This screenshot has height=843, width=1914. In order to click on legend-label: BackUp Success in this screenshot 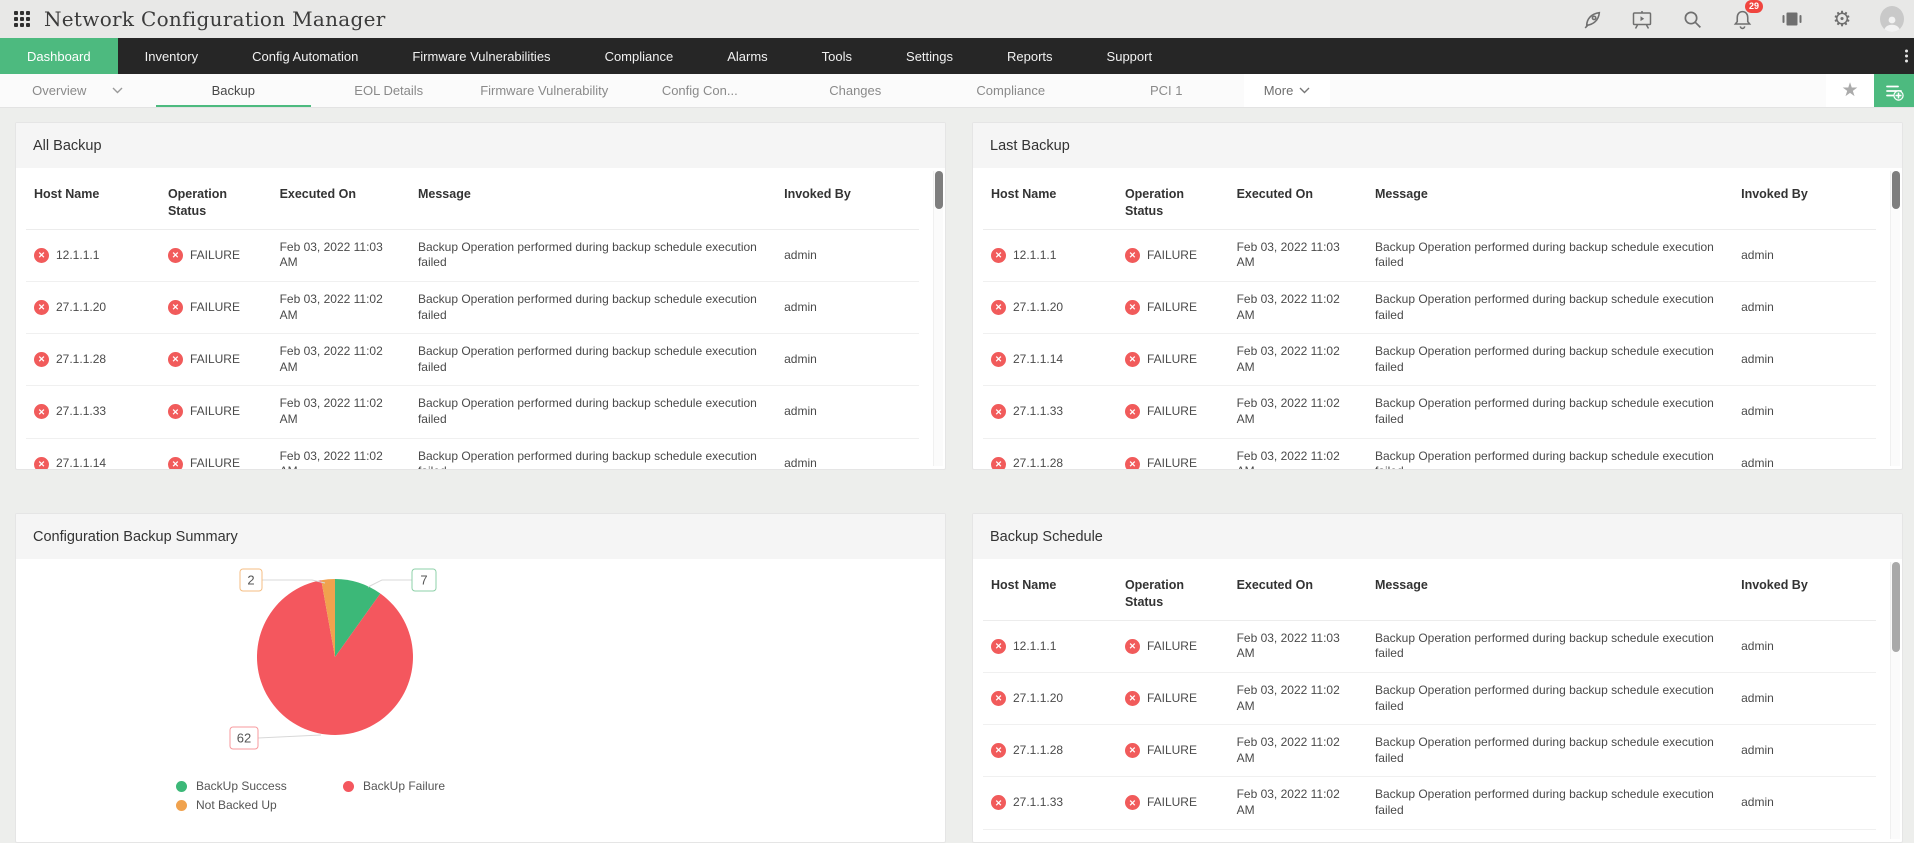, I will do `click(241, 786)`.